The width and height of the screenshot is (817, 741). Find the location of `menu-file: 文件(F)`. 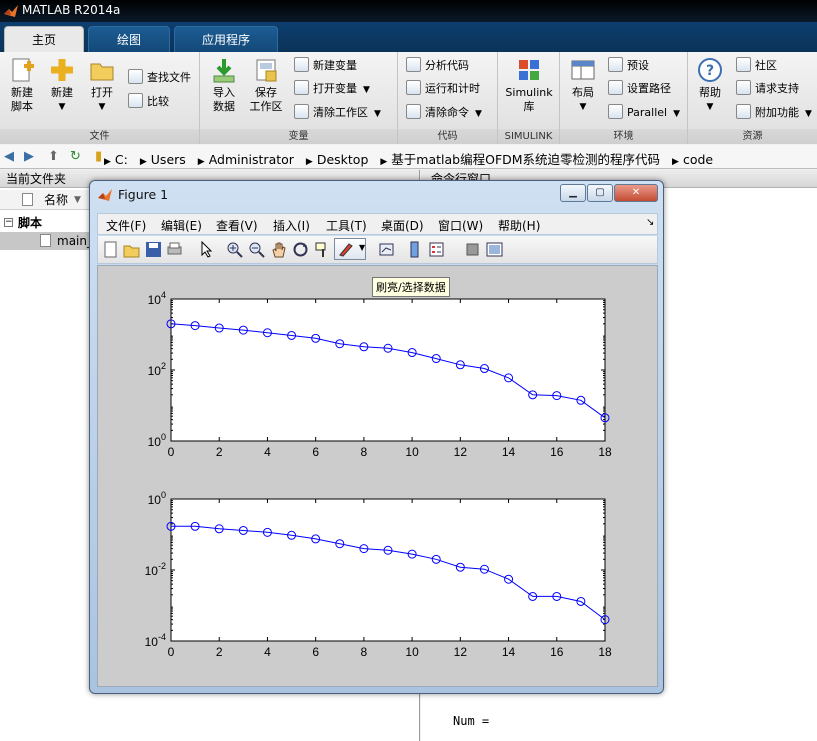

menu-file: 文件(F) is located at coordinates (126, 225).